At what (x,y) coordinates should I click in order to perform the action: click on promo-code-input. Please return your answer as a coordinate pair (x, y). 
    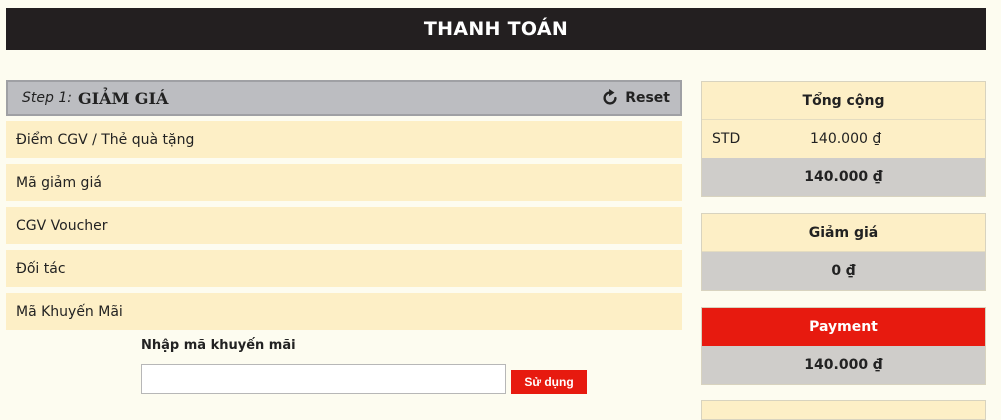
    Looking at the image, I should click on (323, 379).